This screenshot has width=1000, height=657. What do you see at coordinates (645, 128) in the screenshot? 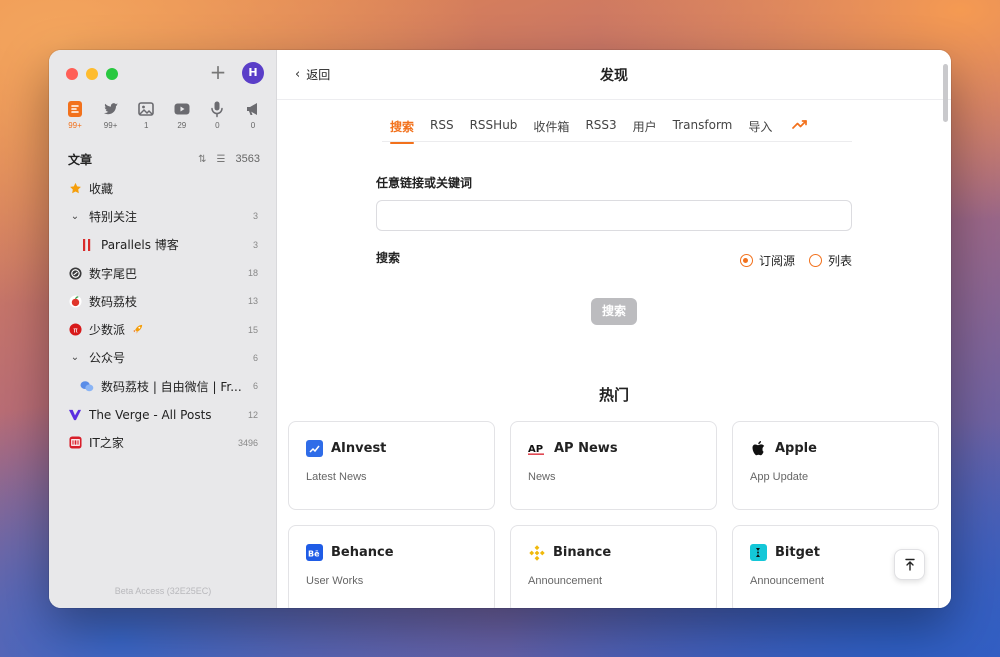
I see `tab-user: 用户` at bounding box center [645, 128].